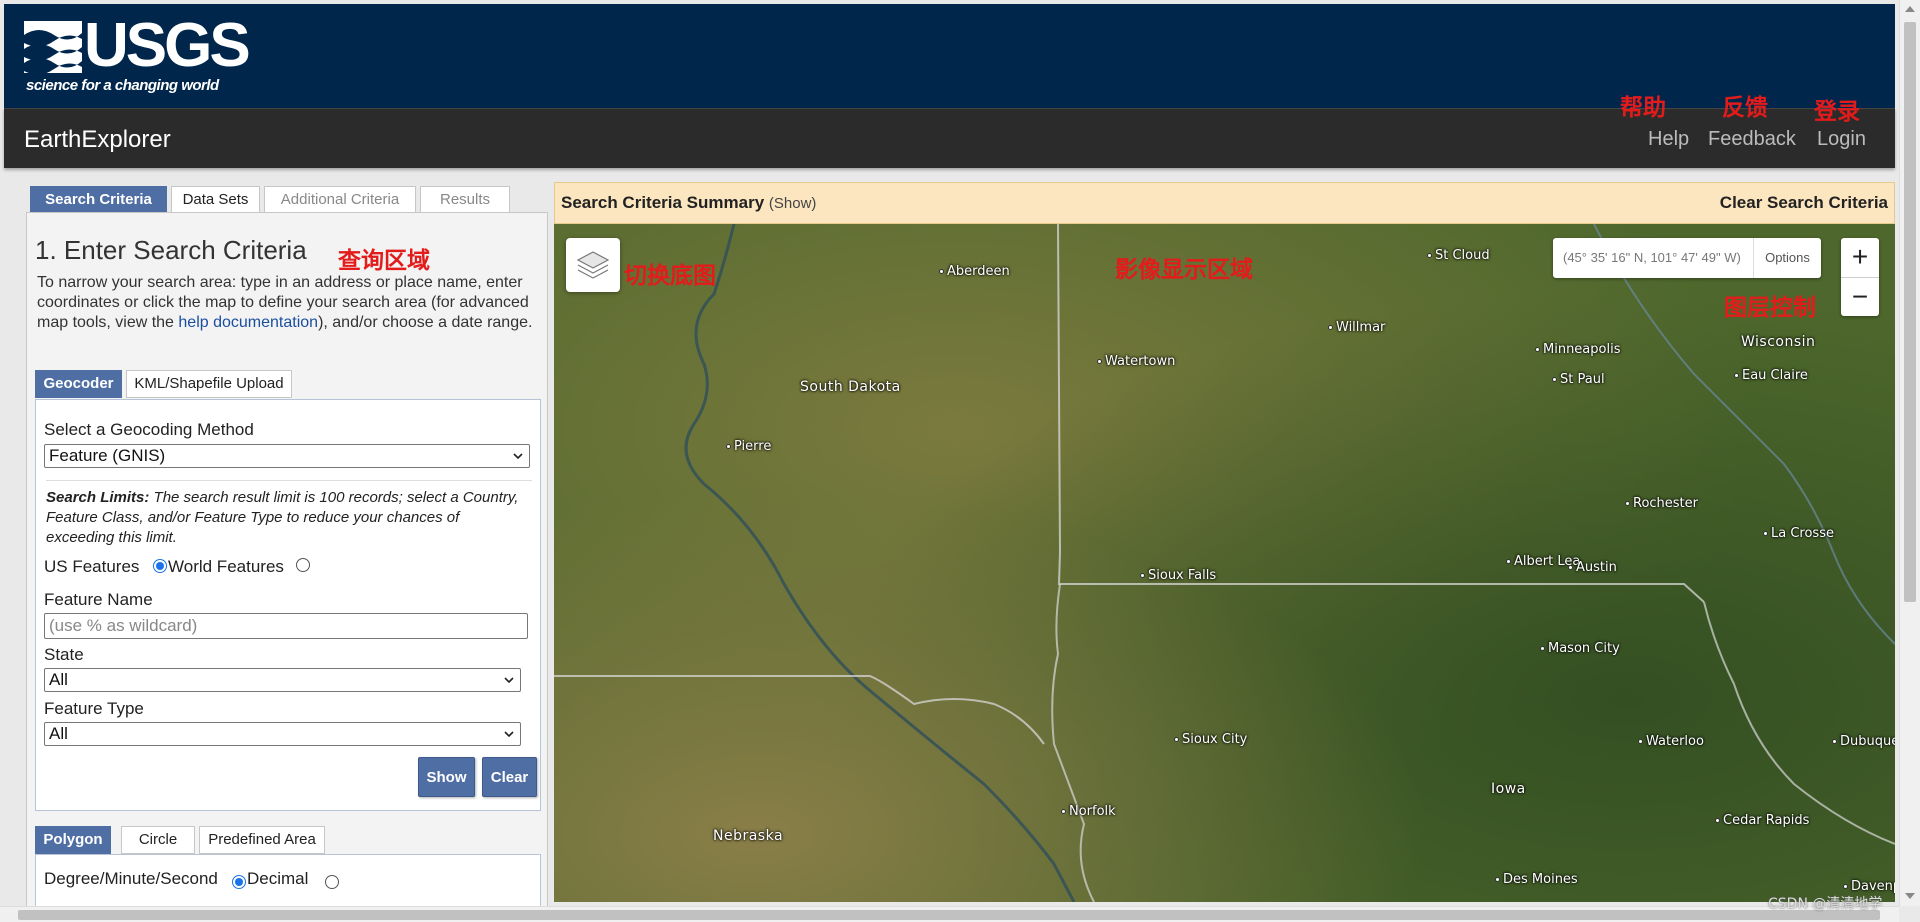  I want to click on basemap-switcher-button, so click(593, 265).